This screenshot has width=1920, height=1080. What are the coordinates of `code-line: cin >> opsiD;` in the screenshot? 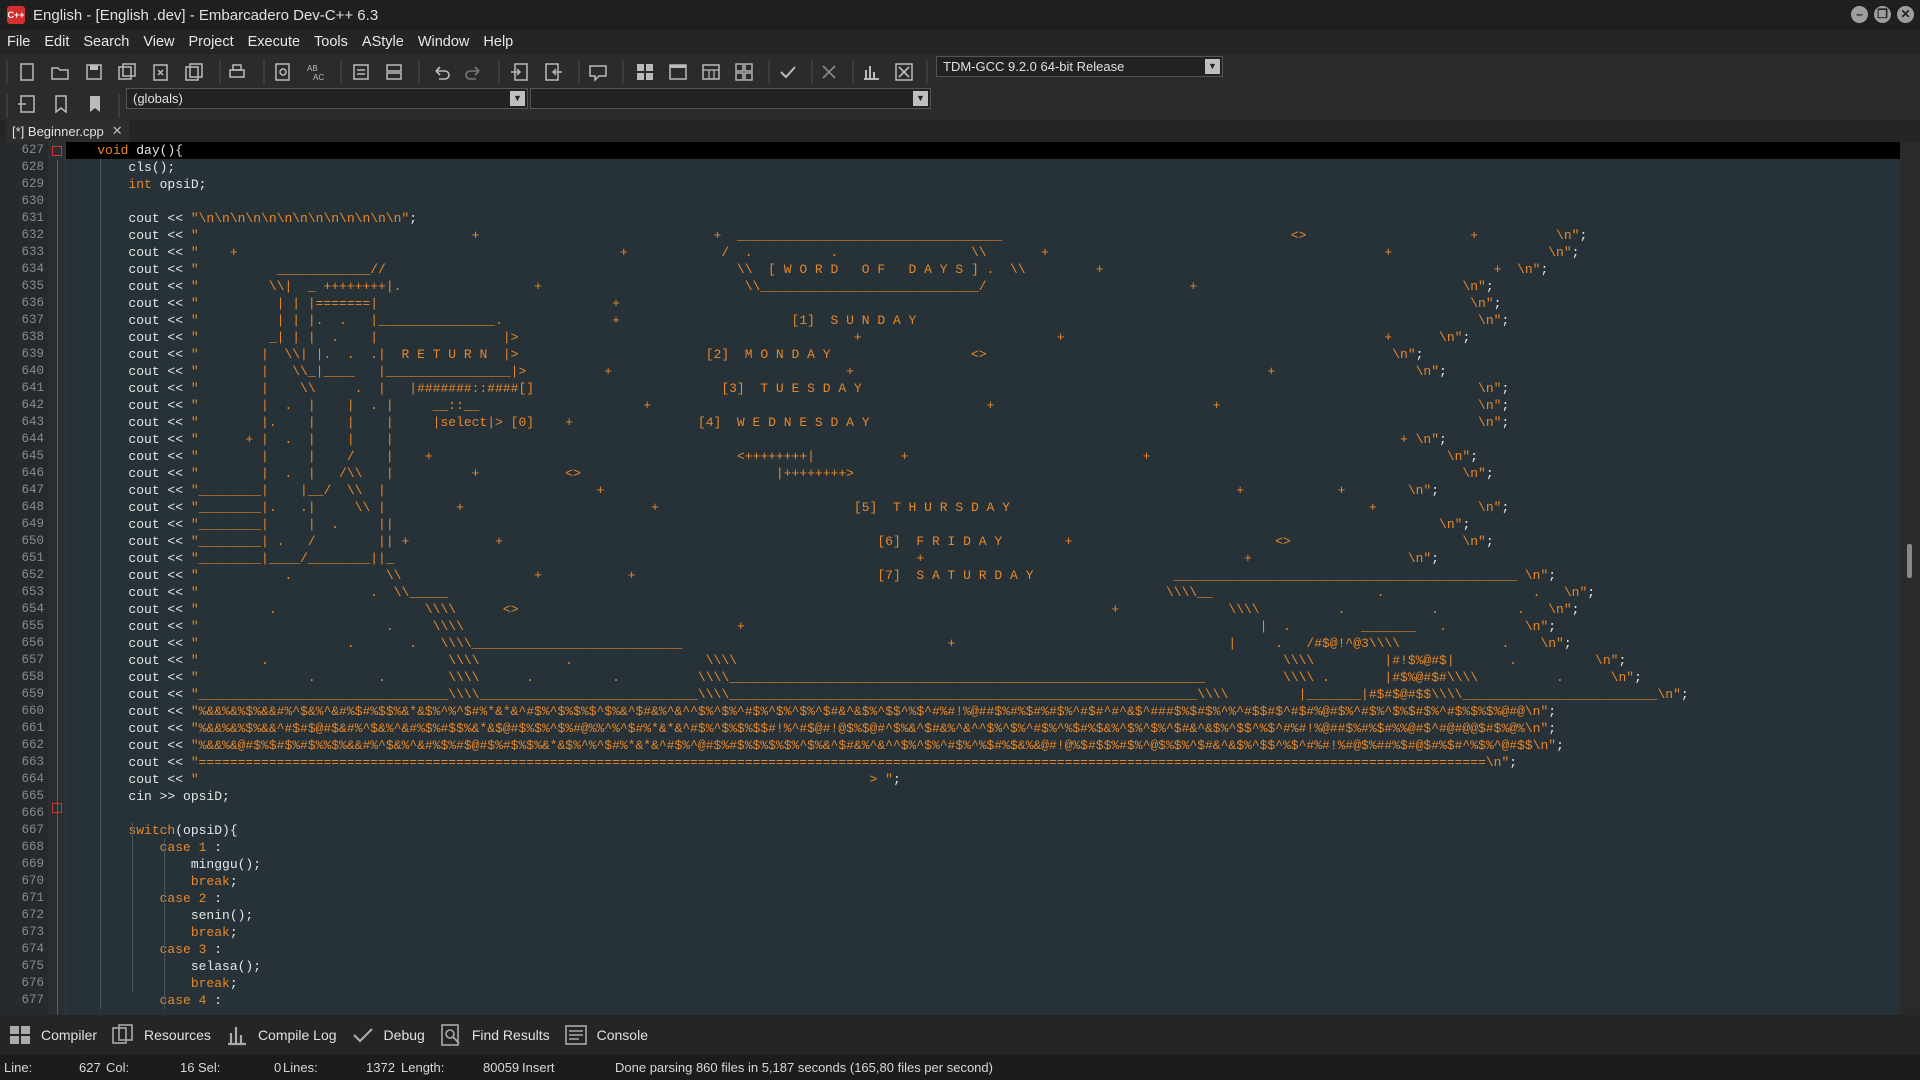 It's located at (147, 796).